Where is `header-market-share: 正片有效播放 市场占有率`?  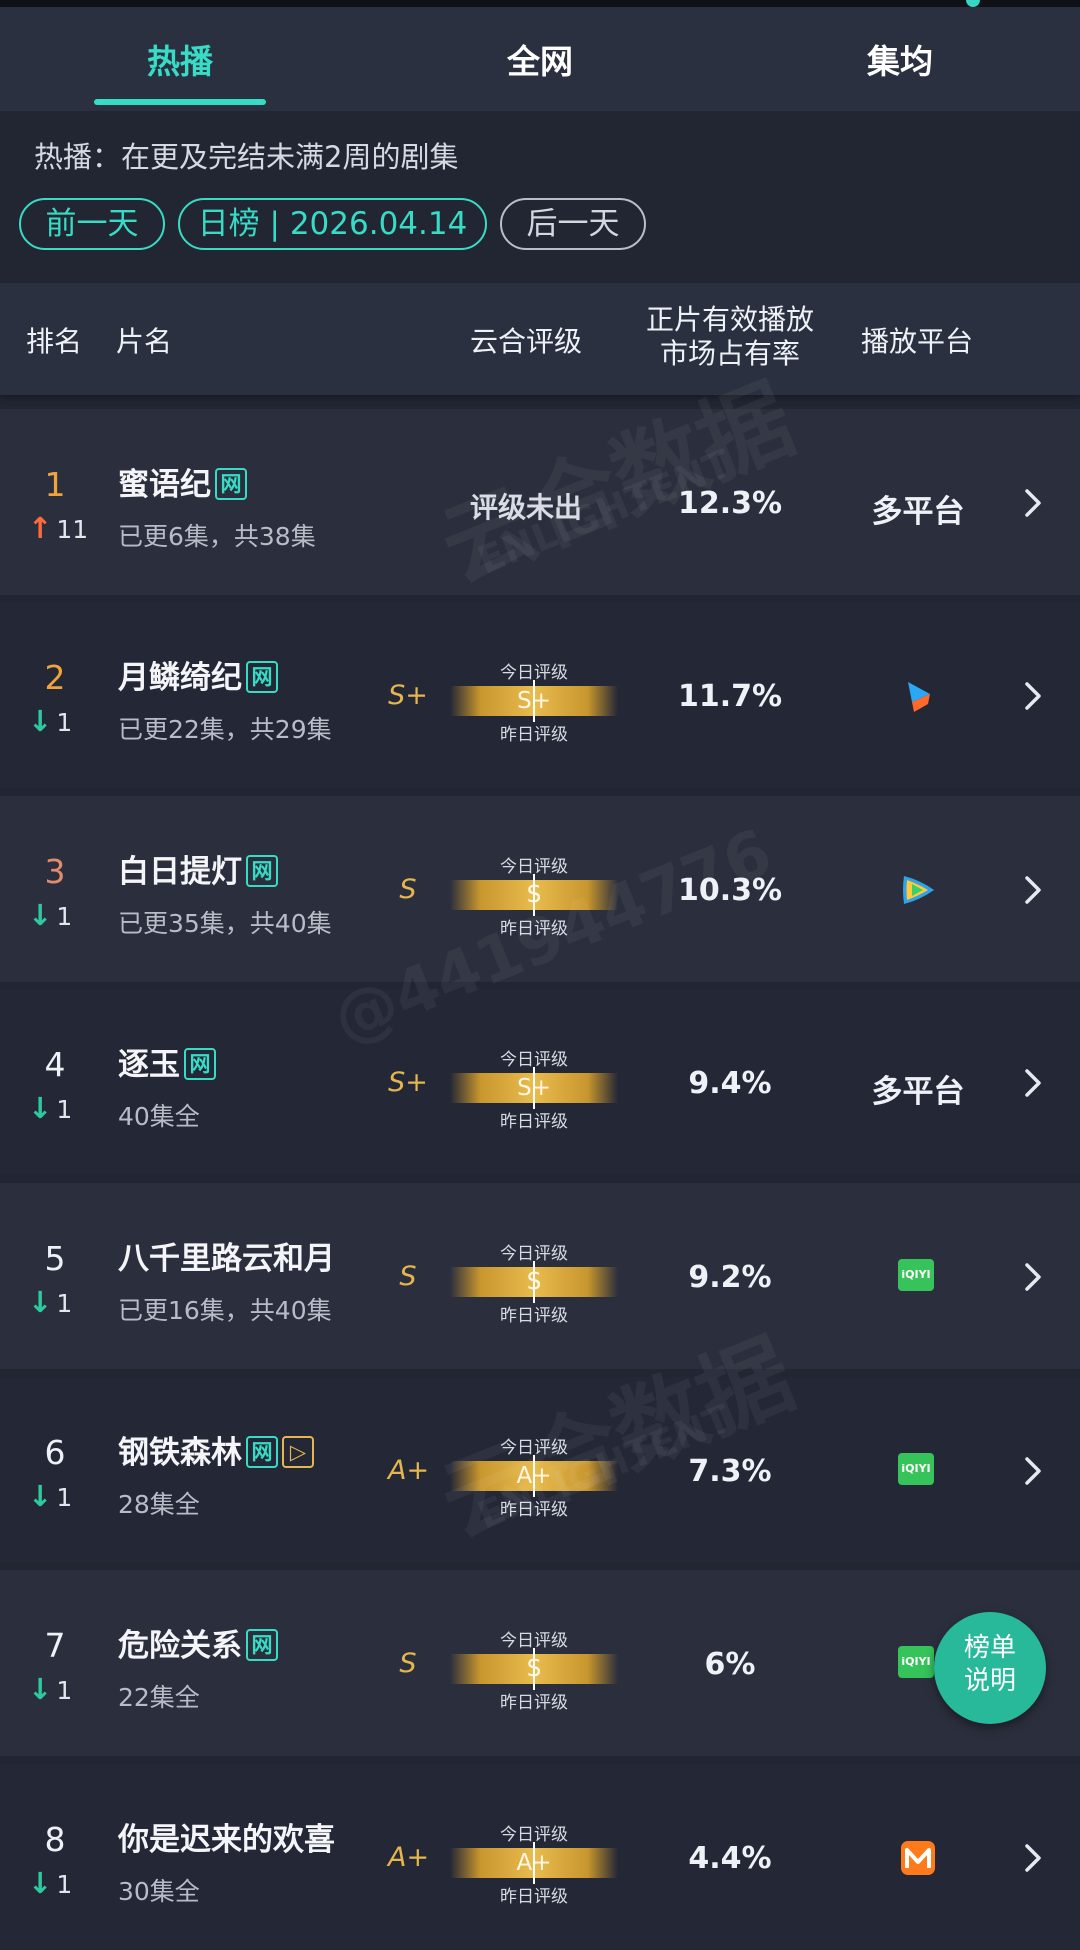 header-market-share: 正片有效播放 市场占有率 is located at coordinates (730, 337).